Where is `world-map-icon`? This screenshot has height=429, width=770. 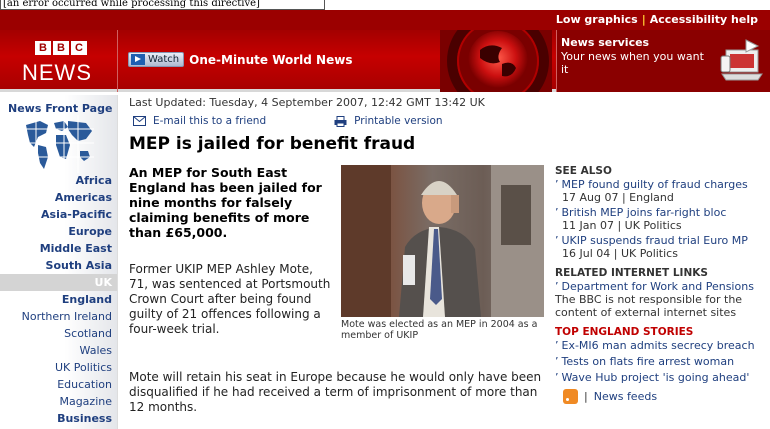
world-map-icon is located at coordinates (58, 144).